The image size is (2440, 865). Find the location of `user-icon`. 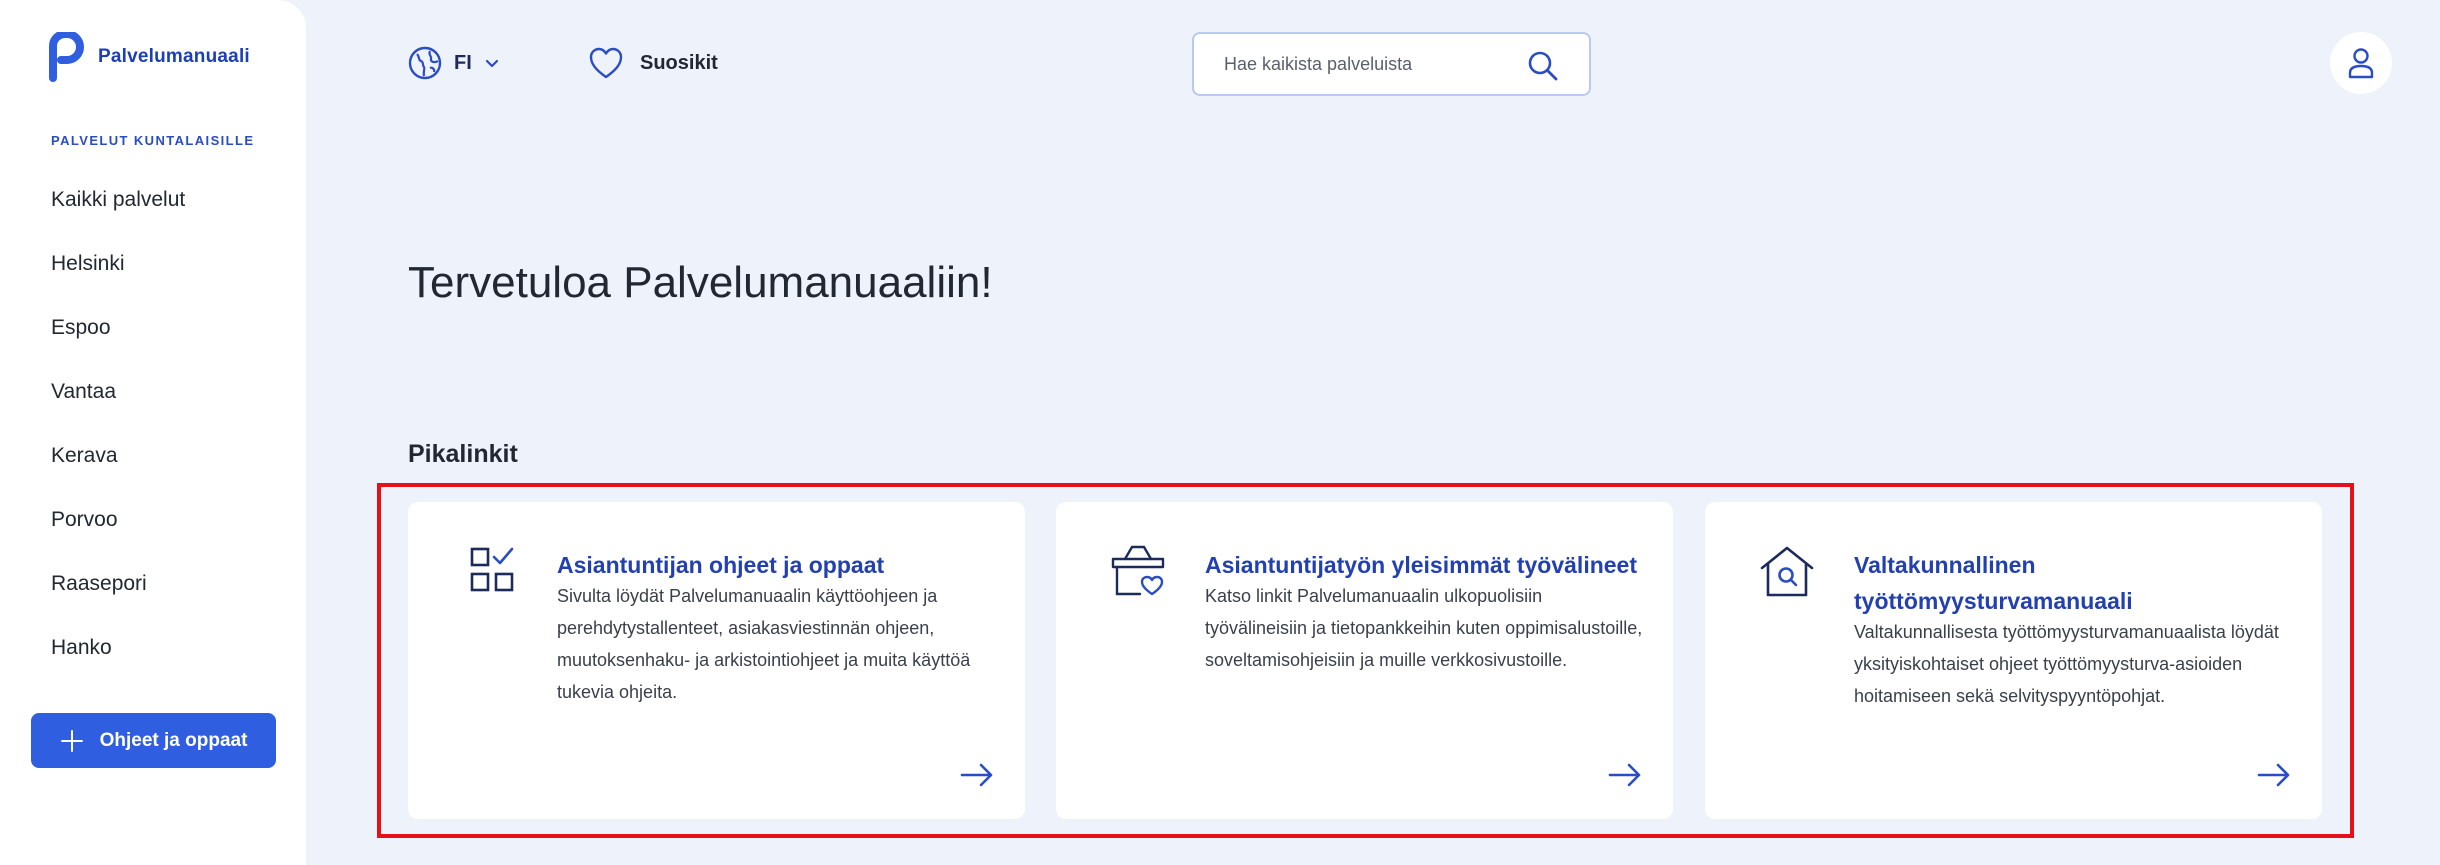

user-icon is located at coordinates (2361, 63).